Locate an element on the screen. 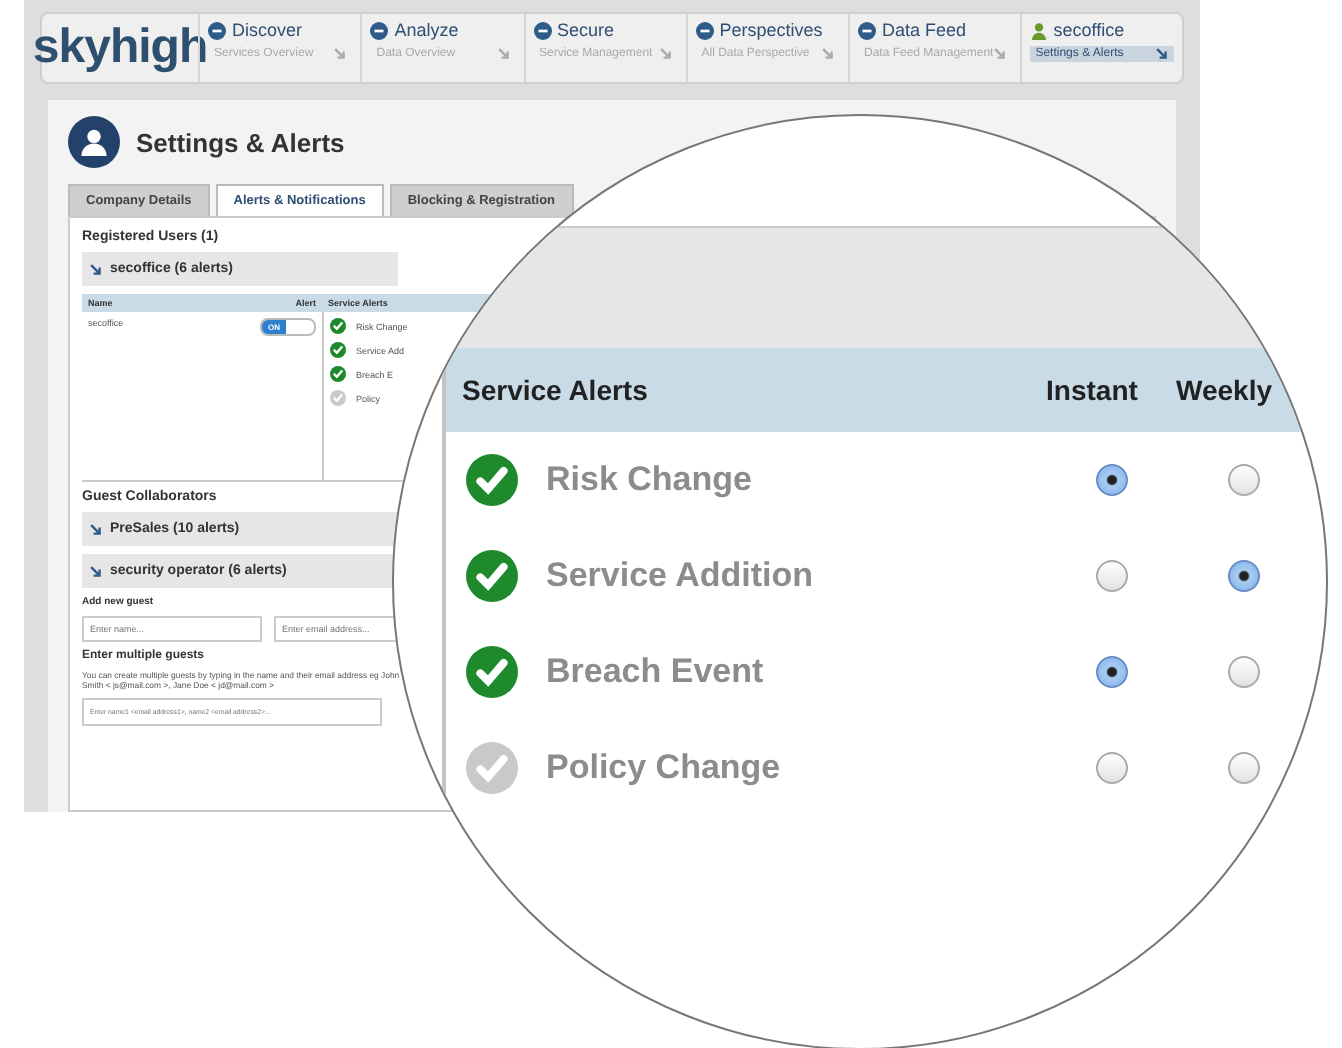 This screenshot has height=1048, width=1342. nav-title: Perspectives is located at coordinates (771, 30).